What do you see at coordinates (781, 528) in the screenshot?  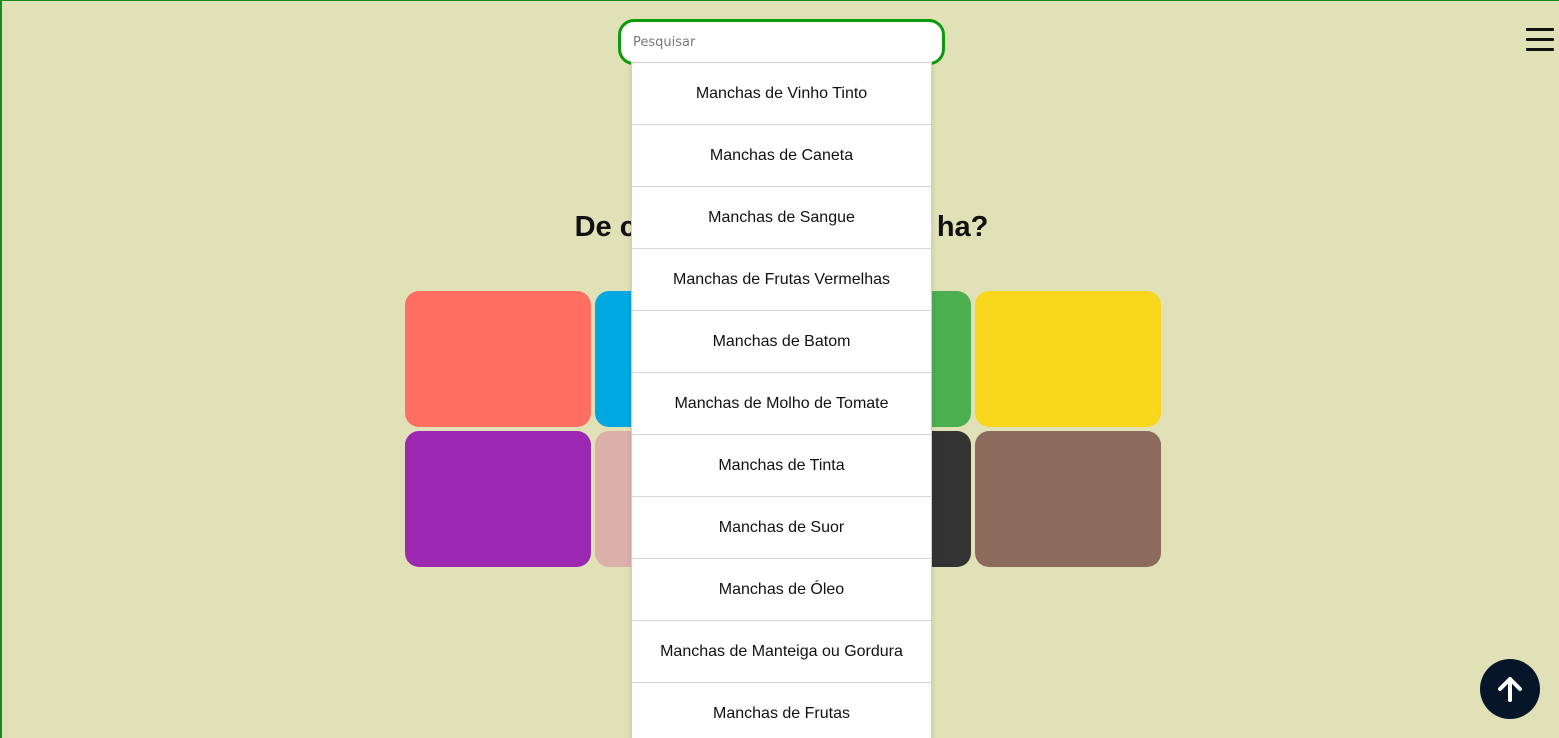 I see `suggestion-item: Manchas de Suor` at bounding box center [781, 528].